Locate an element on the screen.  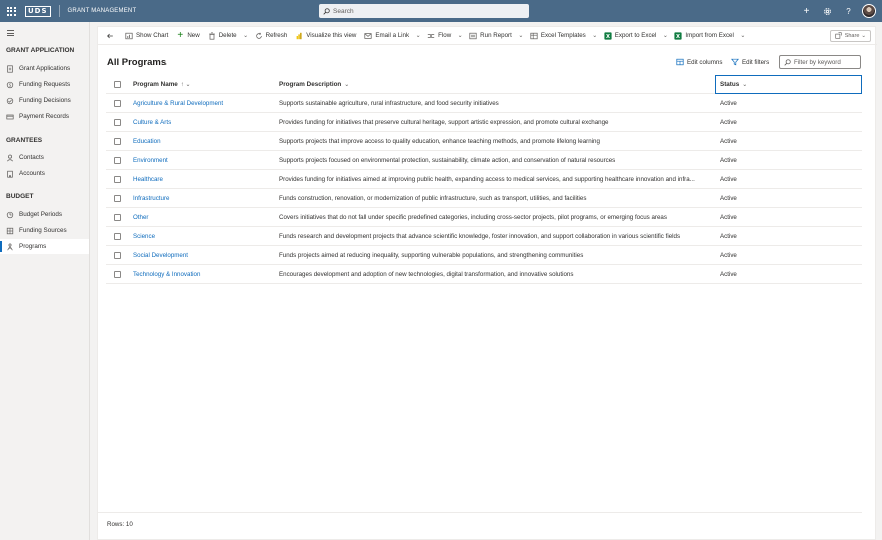
flow-label: Flow is located at coordinates (445, 35).